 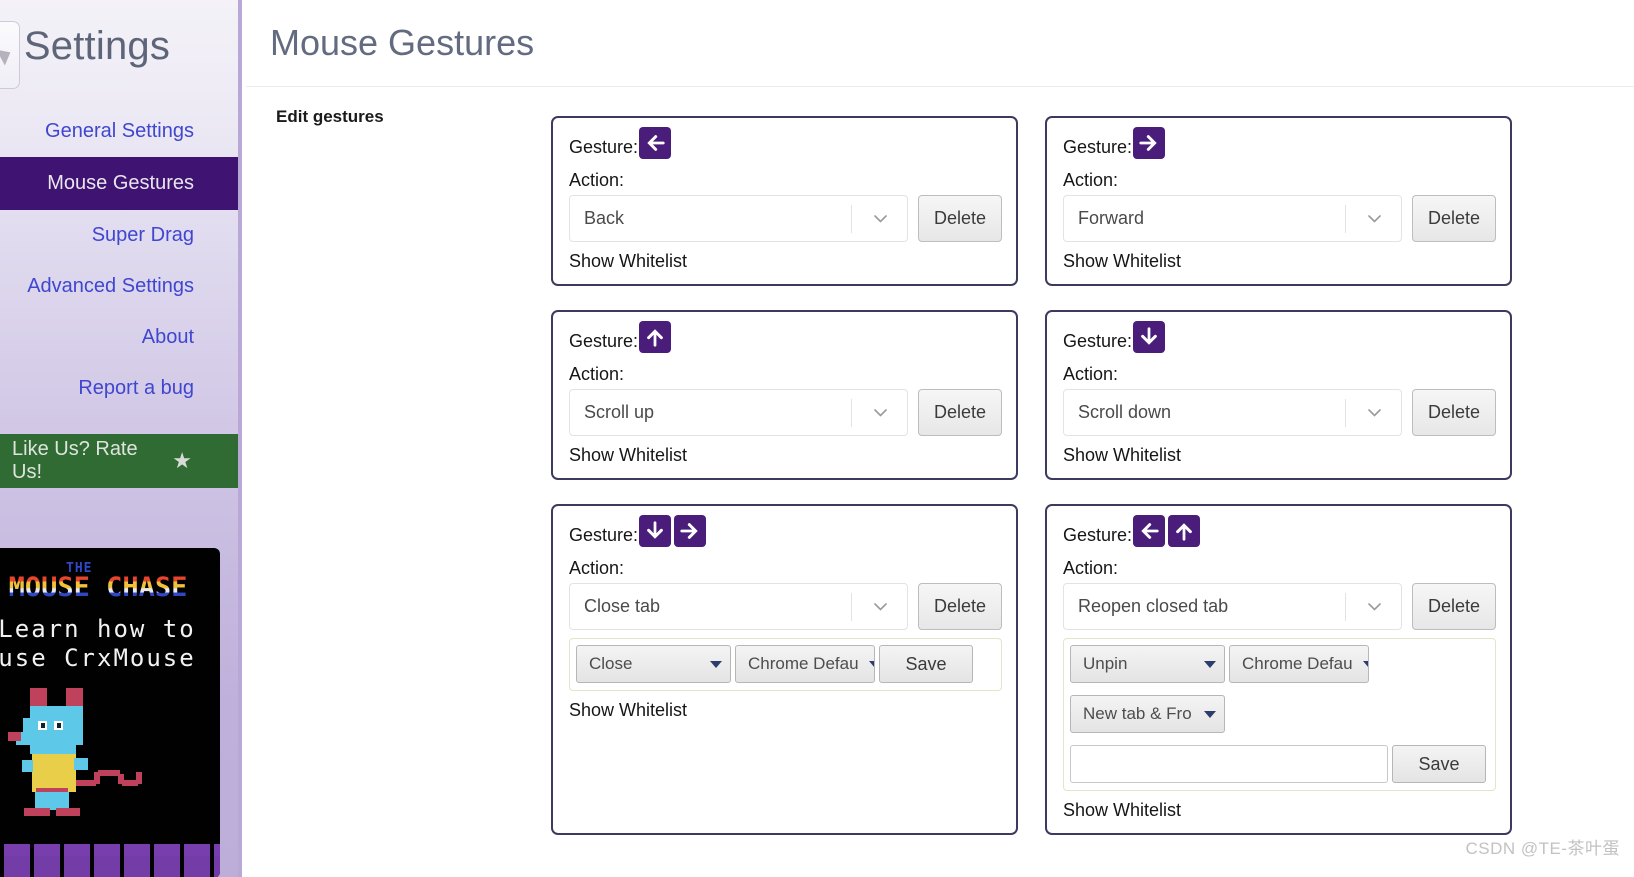 I want to click on rate-us-banner: Like Us? Rate Us! ★, so click(x=119, y=461).